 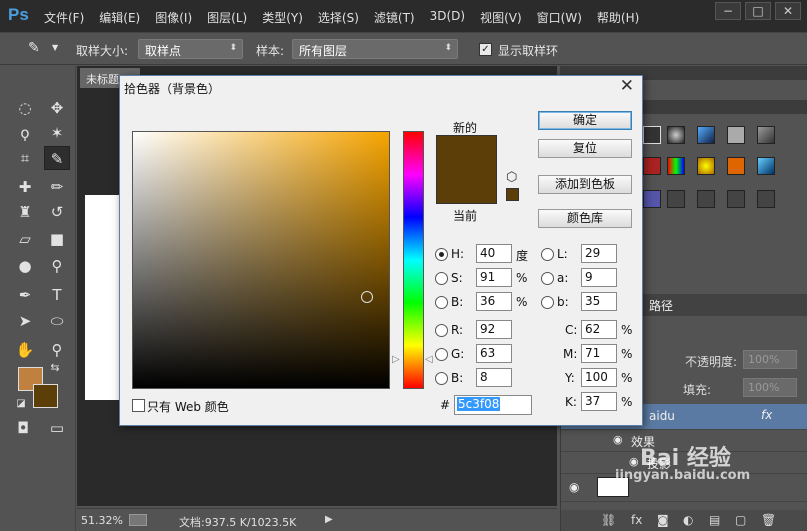 I want to click on paths-tab: 路径, so click(x=661, y=305).